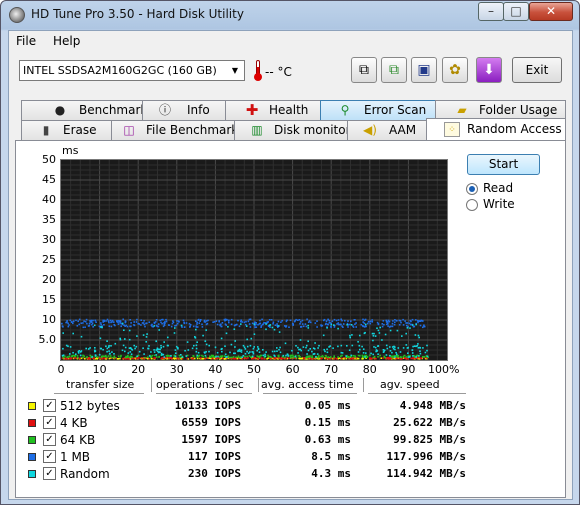 Image resolution: width=580 pixels, height=505 pixels. What do you see at coordinates (252, 110) in the screenshot?
I see `health-icon: ✚` at bounding box center [252, 110].